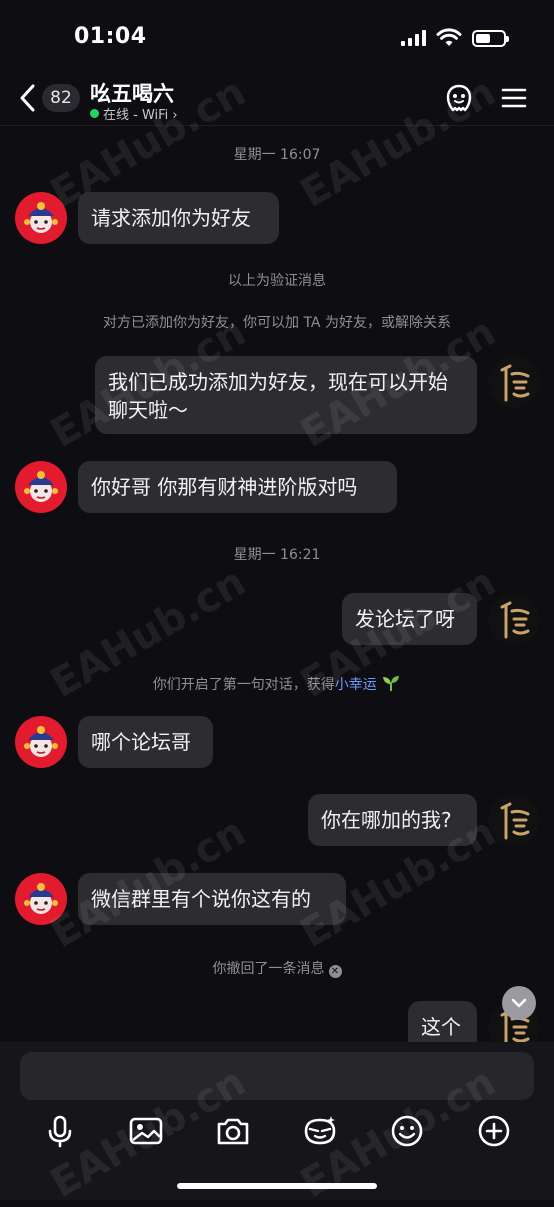 Image resolution: width=554 pixels, height=1207 pixels. Describe the element at coordinates (146, 1131) in the screenshot. I see `image-icon` at that location.